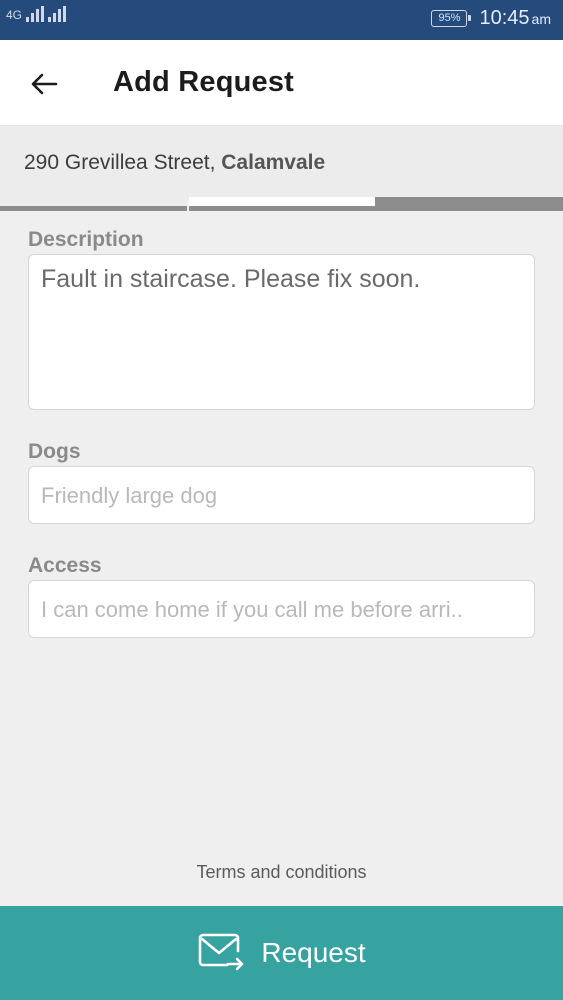 The width and height of the screenshot is (563, 1000). What do you see at coordinates (281, 872) in the screenshot?
I see `terms-link: Terms and conditions` at bounding box center [281, 872].